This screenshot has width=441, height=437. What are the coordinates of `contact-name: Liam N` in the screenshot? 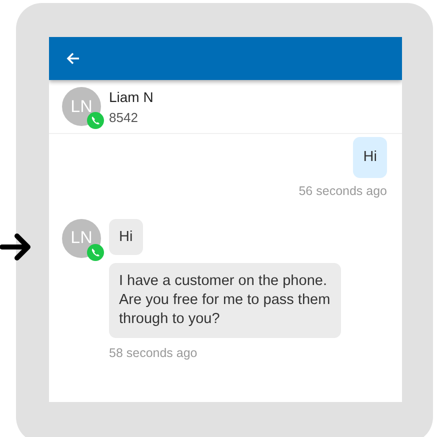 It's located at (131, 97).